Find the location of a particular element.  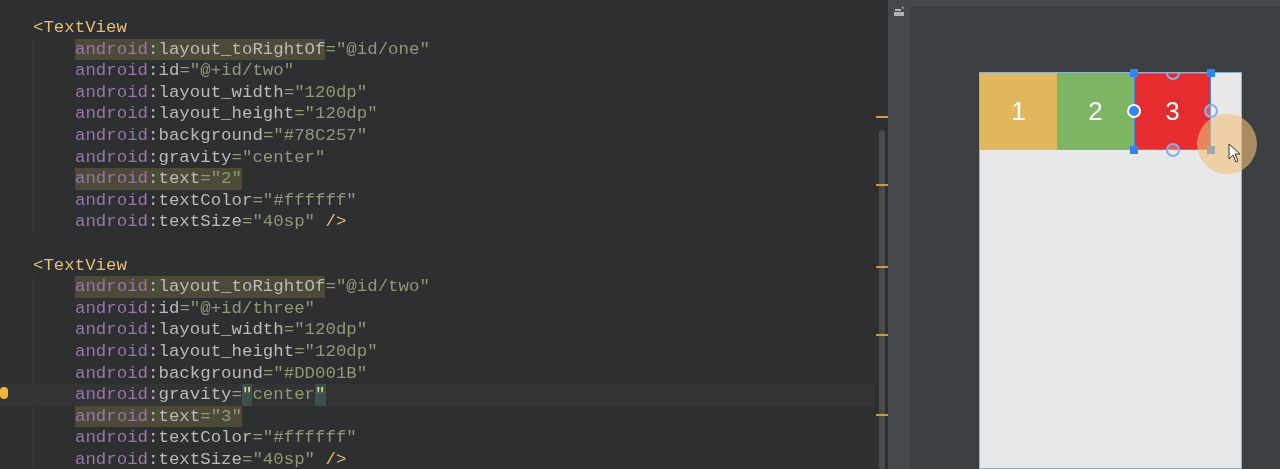

code-row: android:id="@+id/two" is located at coordinates (437, 71).